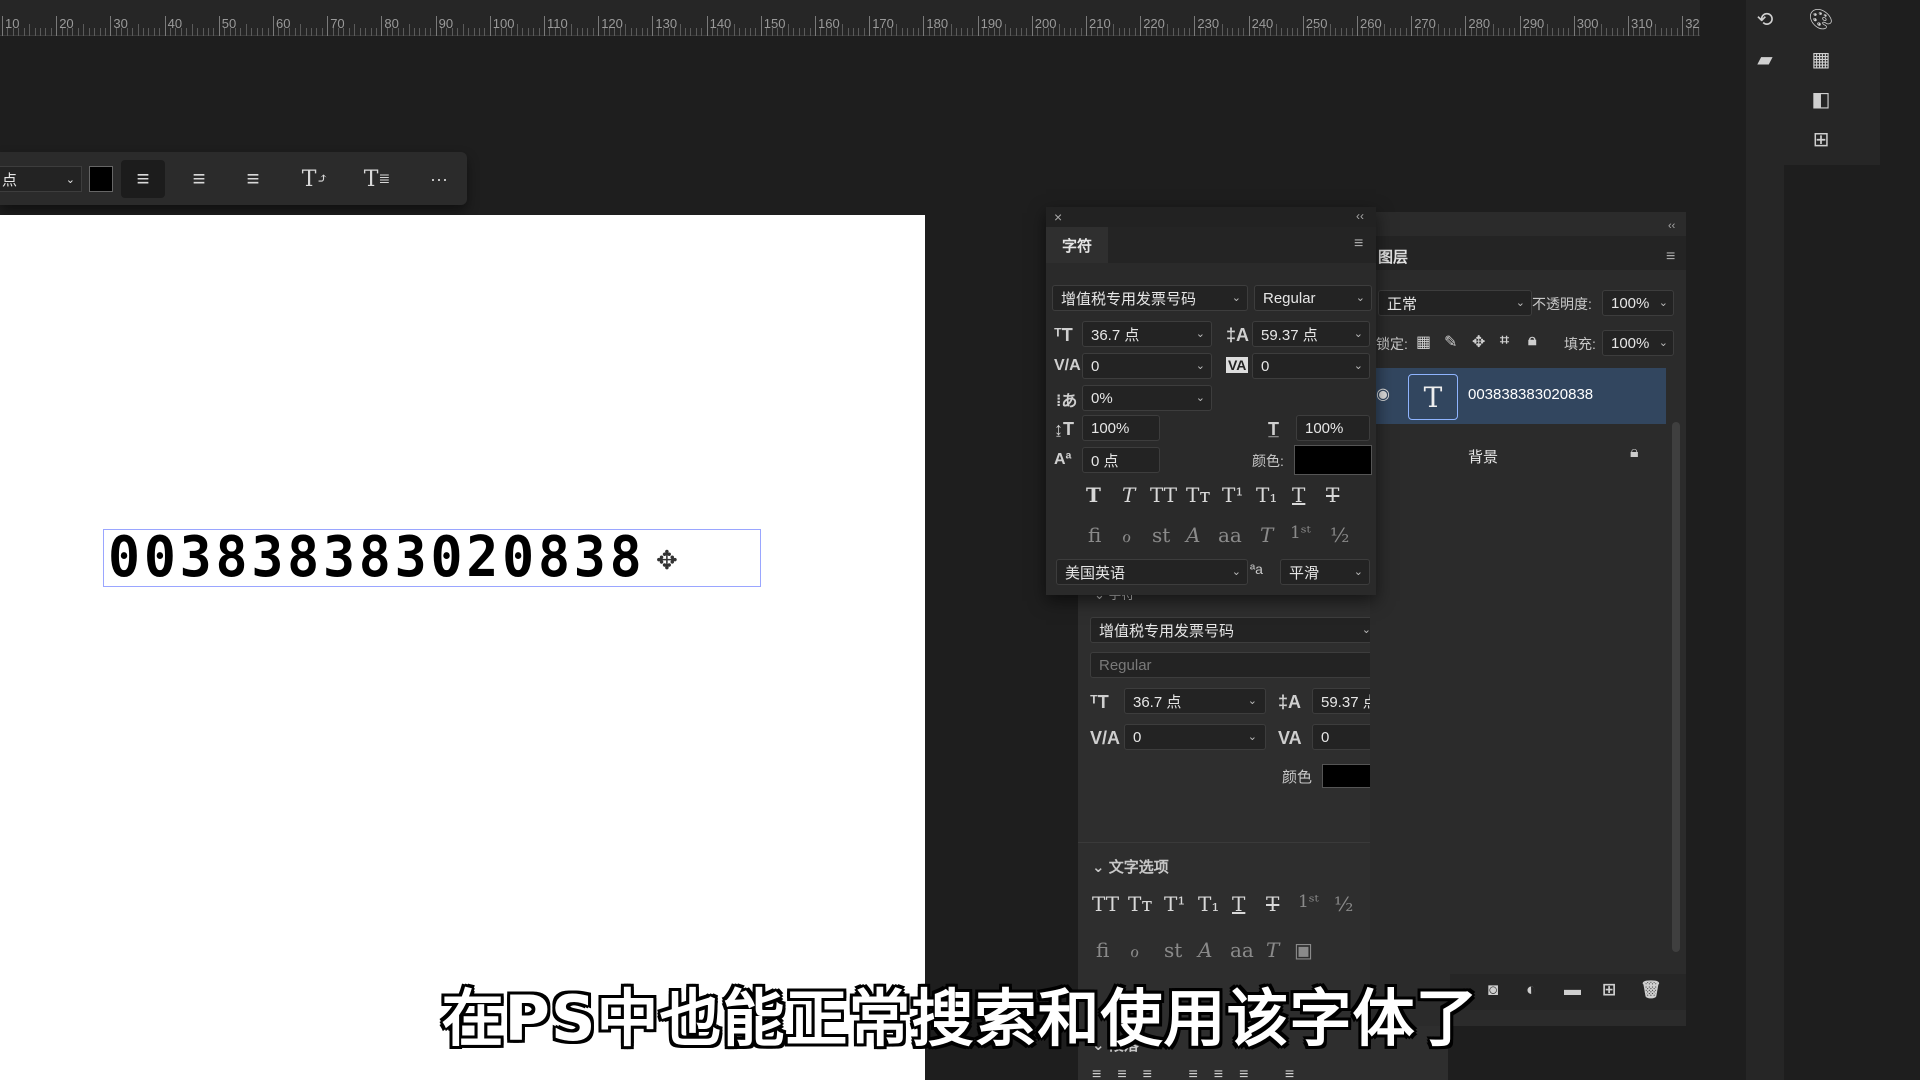  What do you see at coordinates (1821, 59) in the screenshot?
I see `swatches-icon: ▦` at bounding box center [1821, 59].